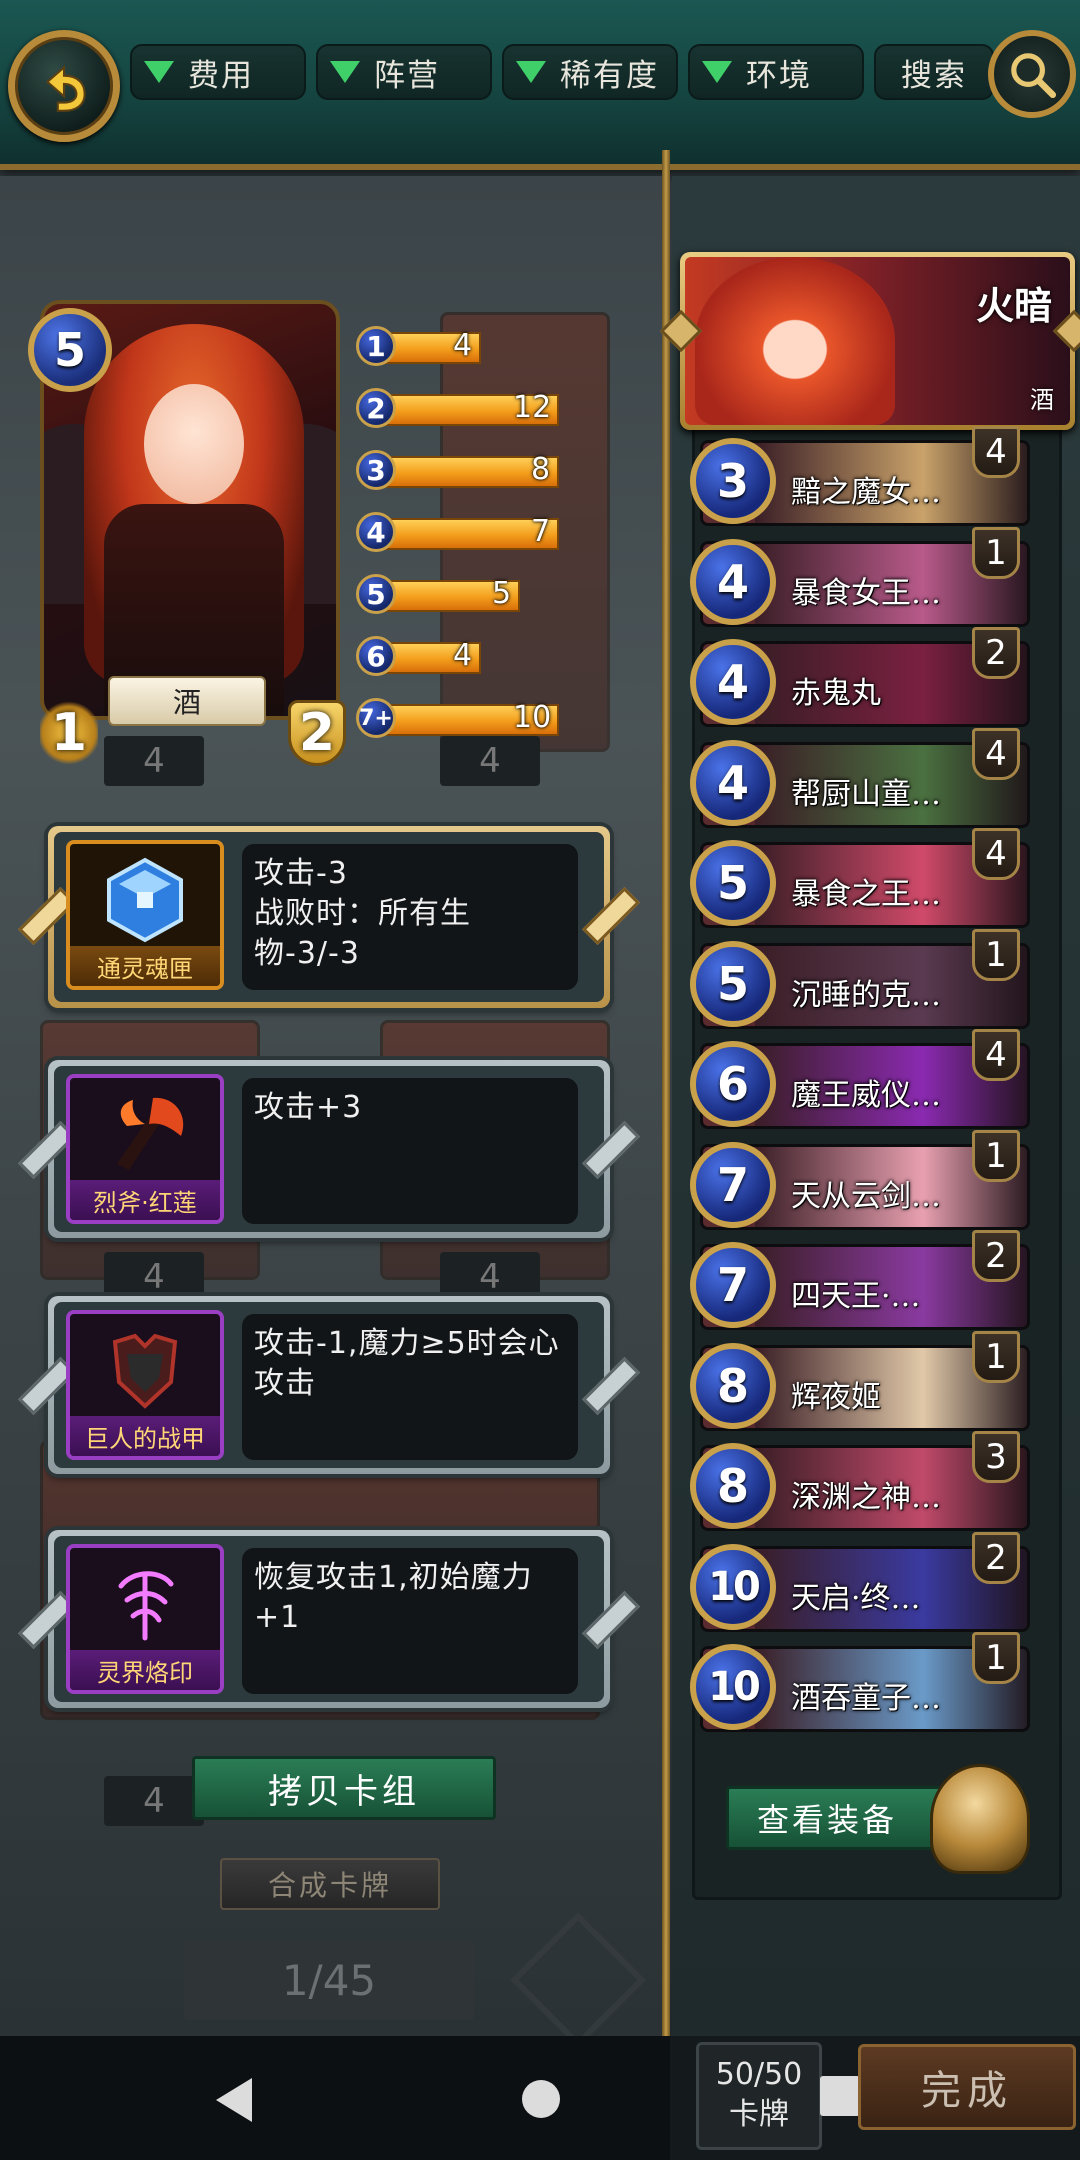  What do you see at coordinates (609, 75) in the screenshot?
I see `filter-rarity-label: 稀有度` at bounding box center [609, 75].